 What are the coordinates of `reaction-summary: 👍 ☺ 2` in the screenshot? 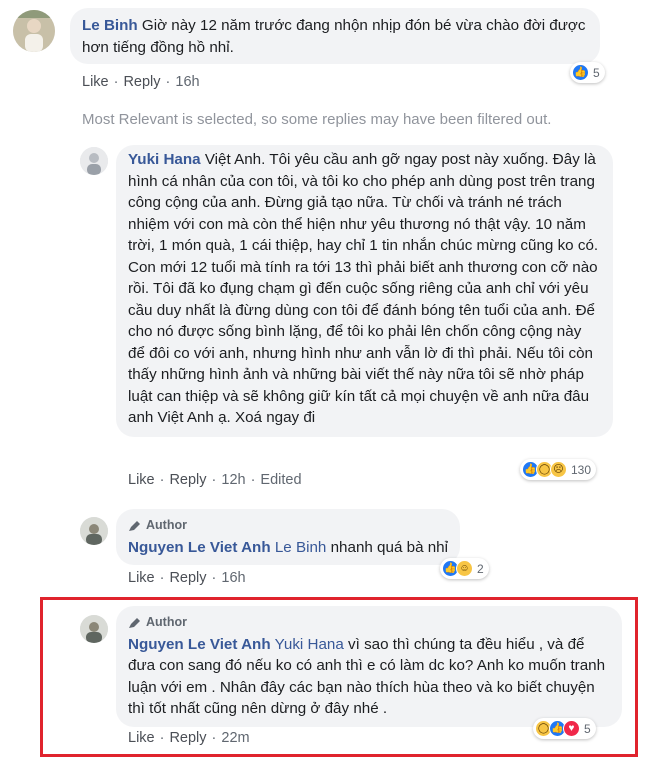 It's located at (464, 568).